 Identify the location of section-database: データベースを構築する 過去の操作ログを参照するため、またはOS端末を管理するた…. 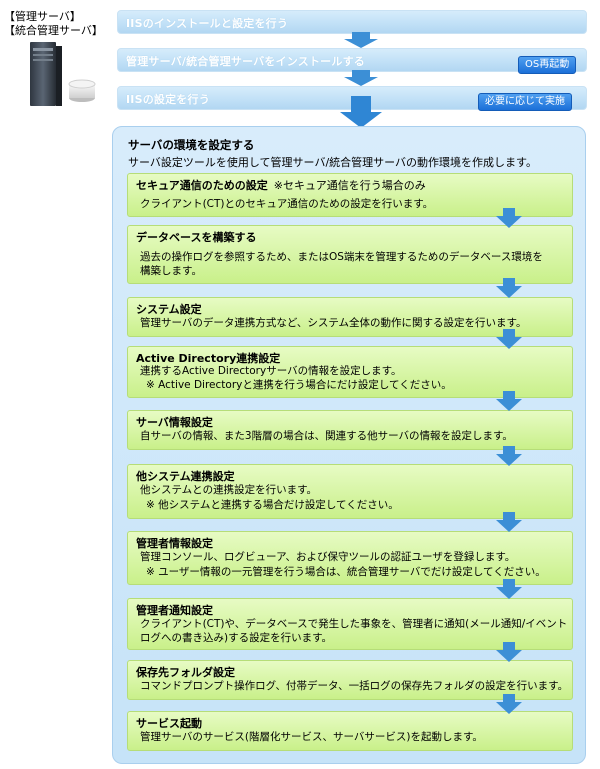
(350, 254).